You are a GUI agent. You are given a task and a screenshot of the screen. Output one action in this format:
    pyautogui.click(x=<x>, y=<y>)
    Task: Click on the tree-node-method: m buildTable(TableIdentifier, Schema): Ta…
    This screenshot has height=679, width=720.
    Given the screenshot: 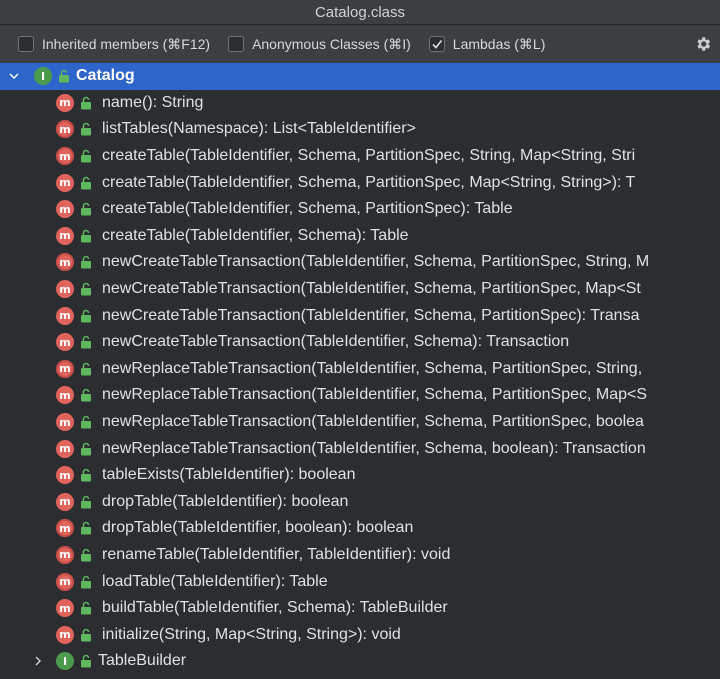 What is the action you would take?
    pyautogui.click(x=360, y=608)
    